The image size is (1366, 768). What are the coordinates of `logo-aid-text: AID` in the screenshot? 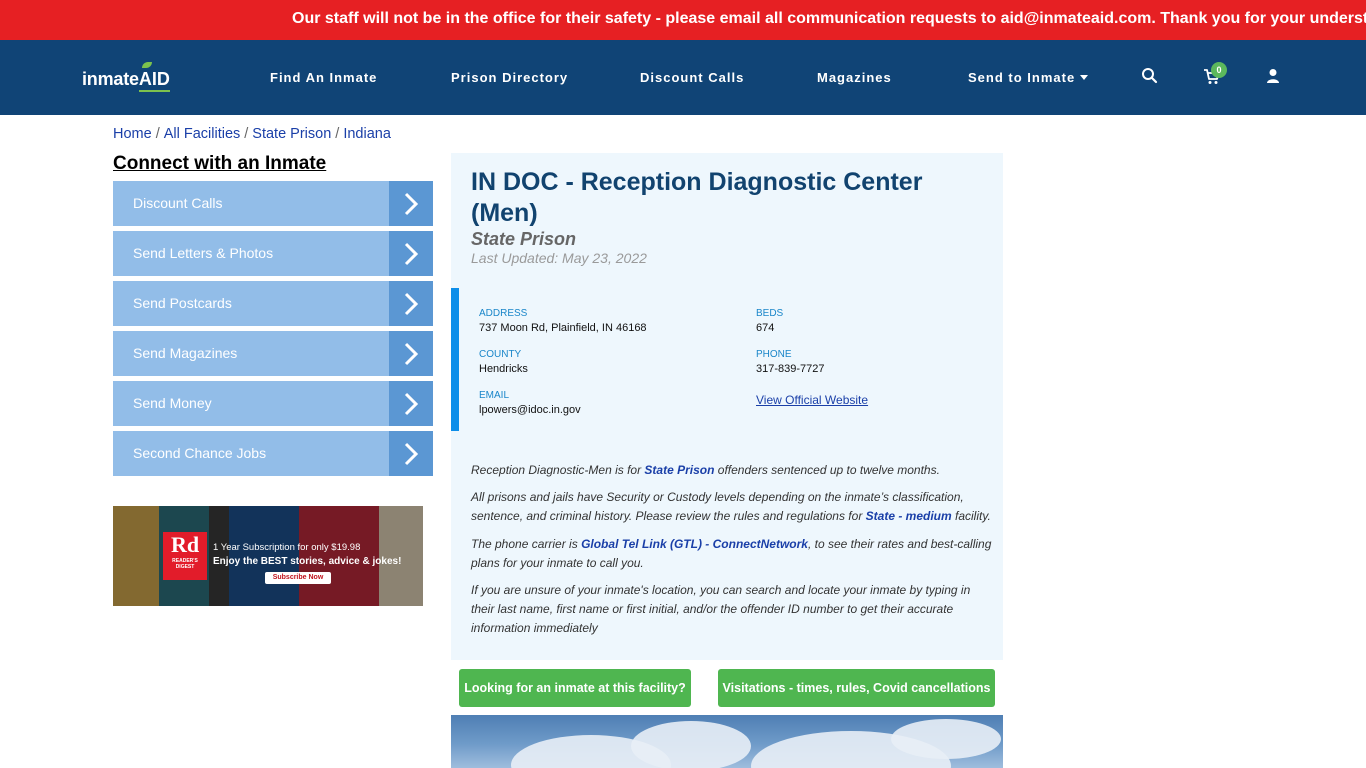 It's located at (154, 76).